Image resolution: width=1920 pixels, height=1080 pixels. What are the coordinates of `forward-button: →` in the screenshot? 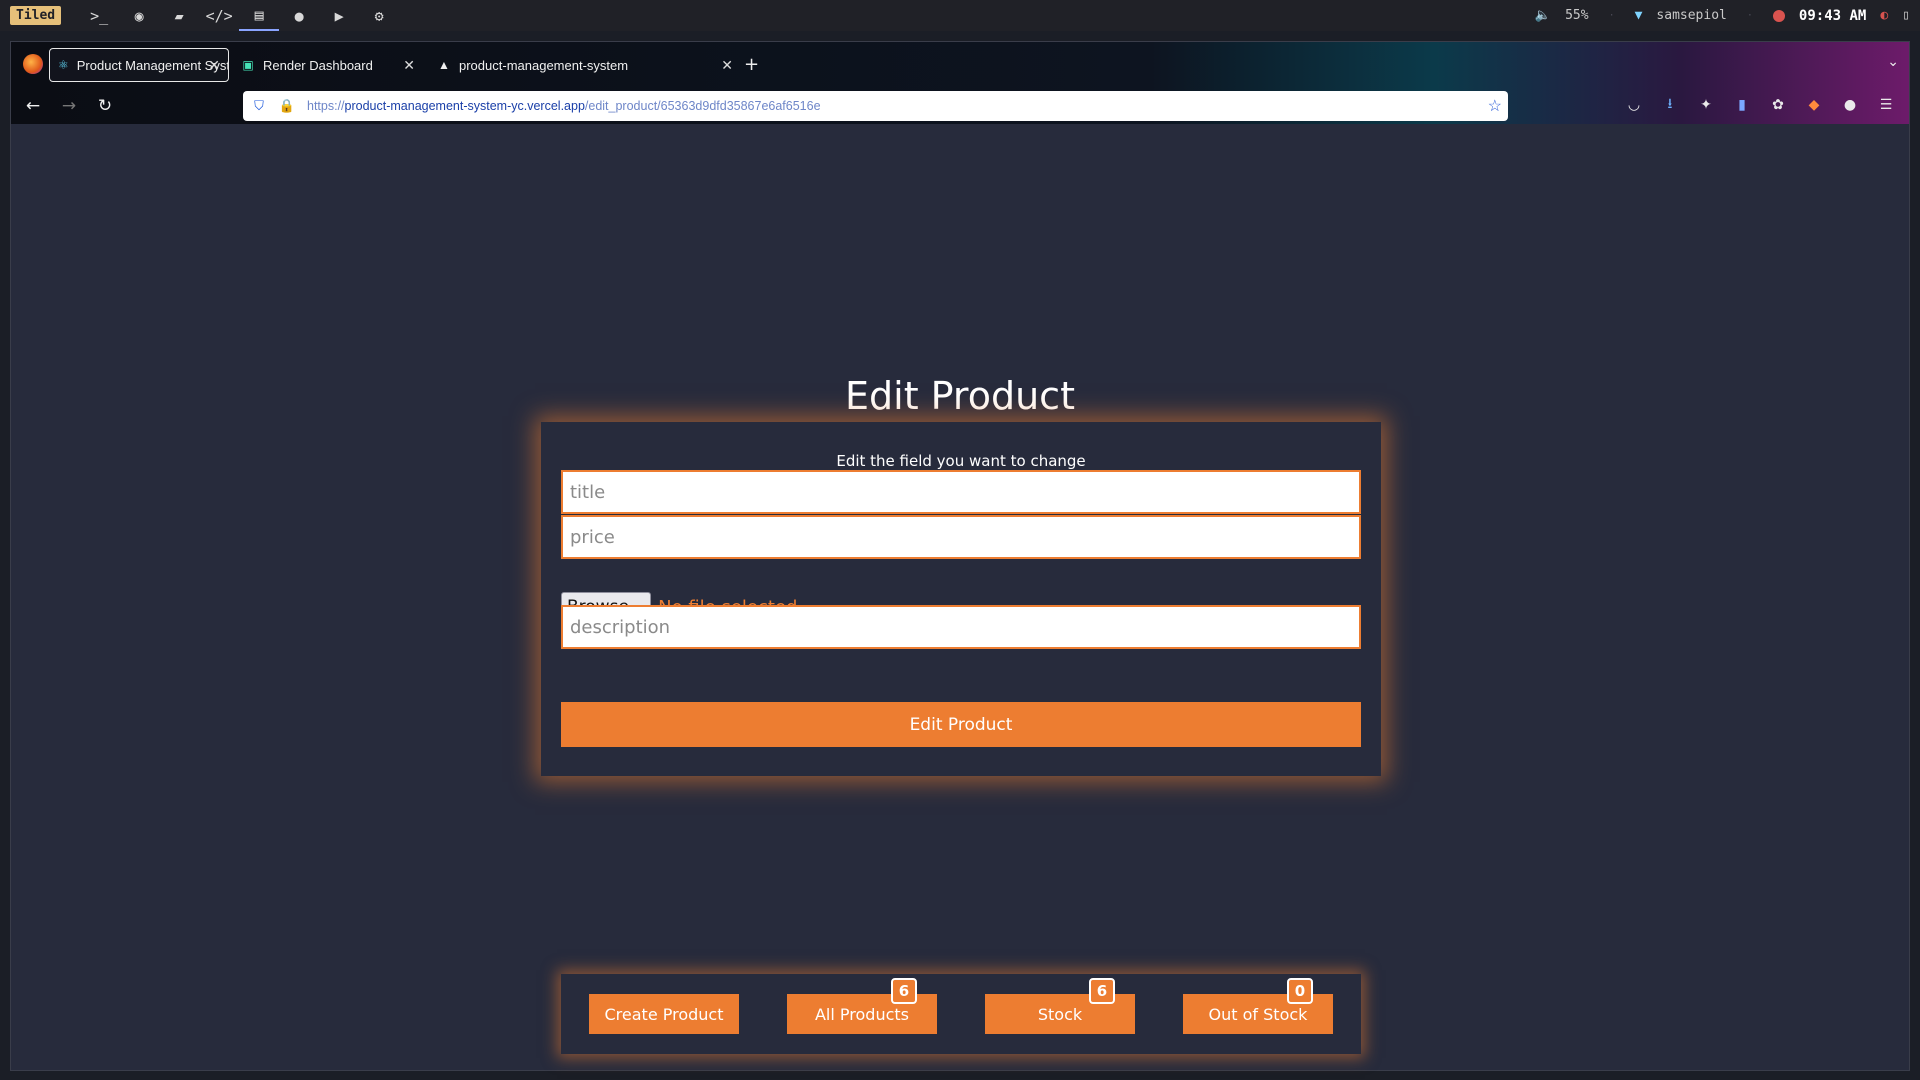 It's located at (69, 106).